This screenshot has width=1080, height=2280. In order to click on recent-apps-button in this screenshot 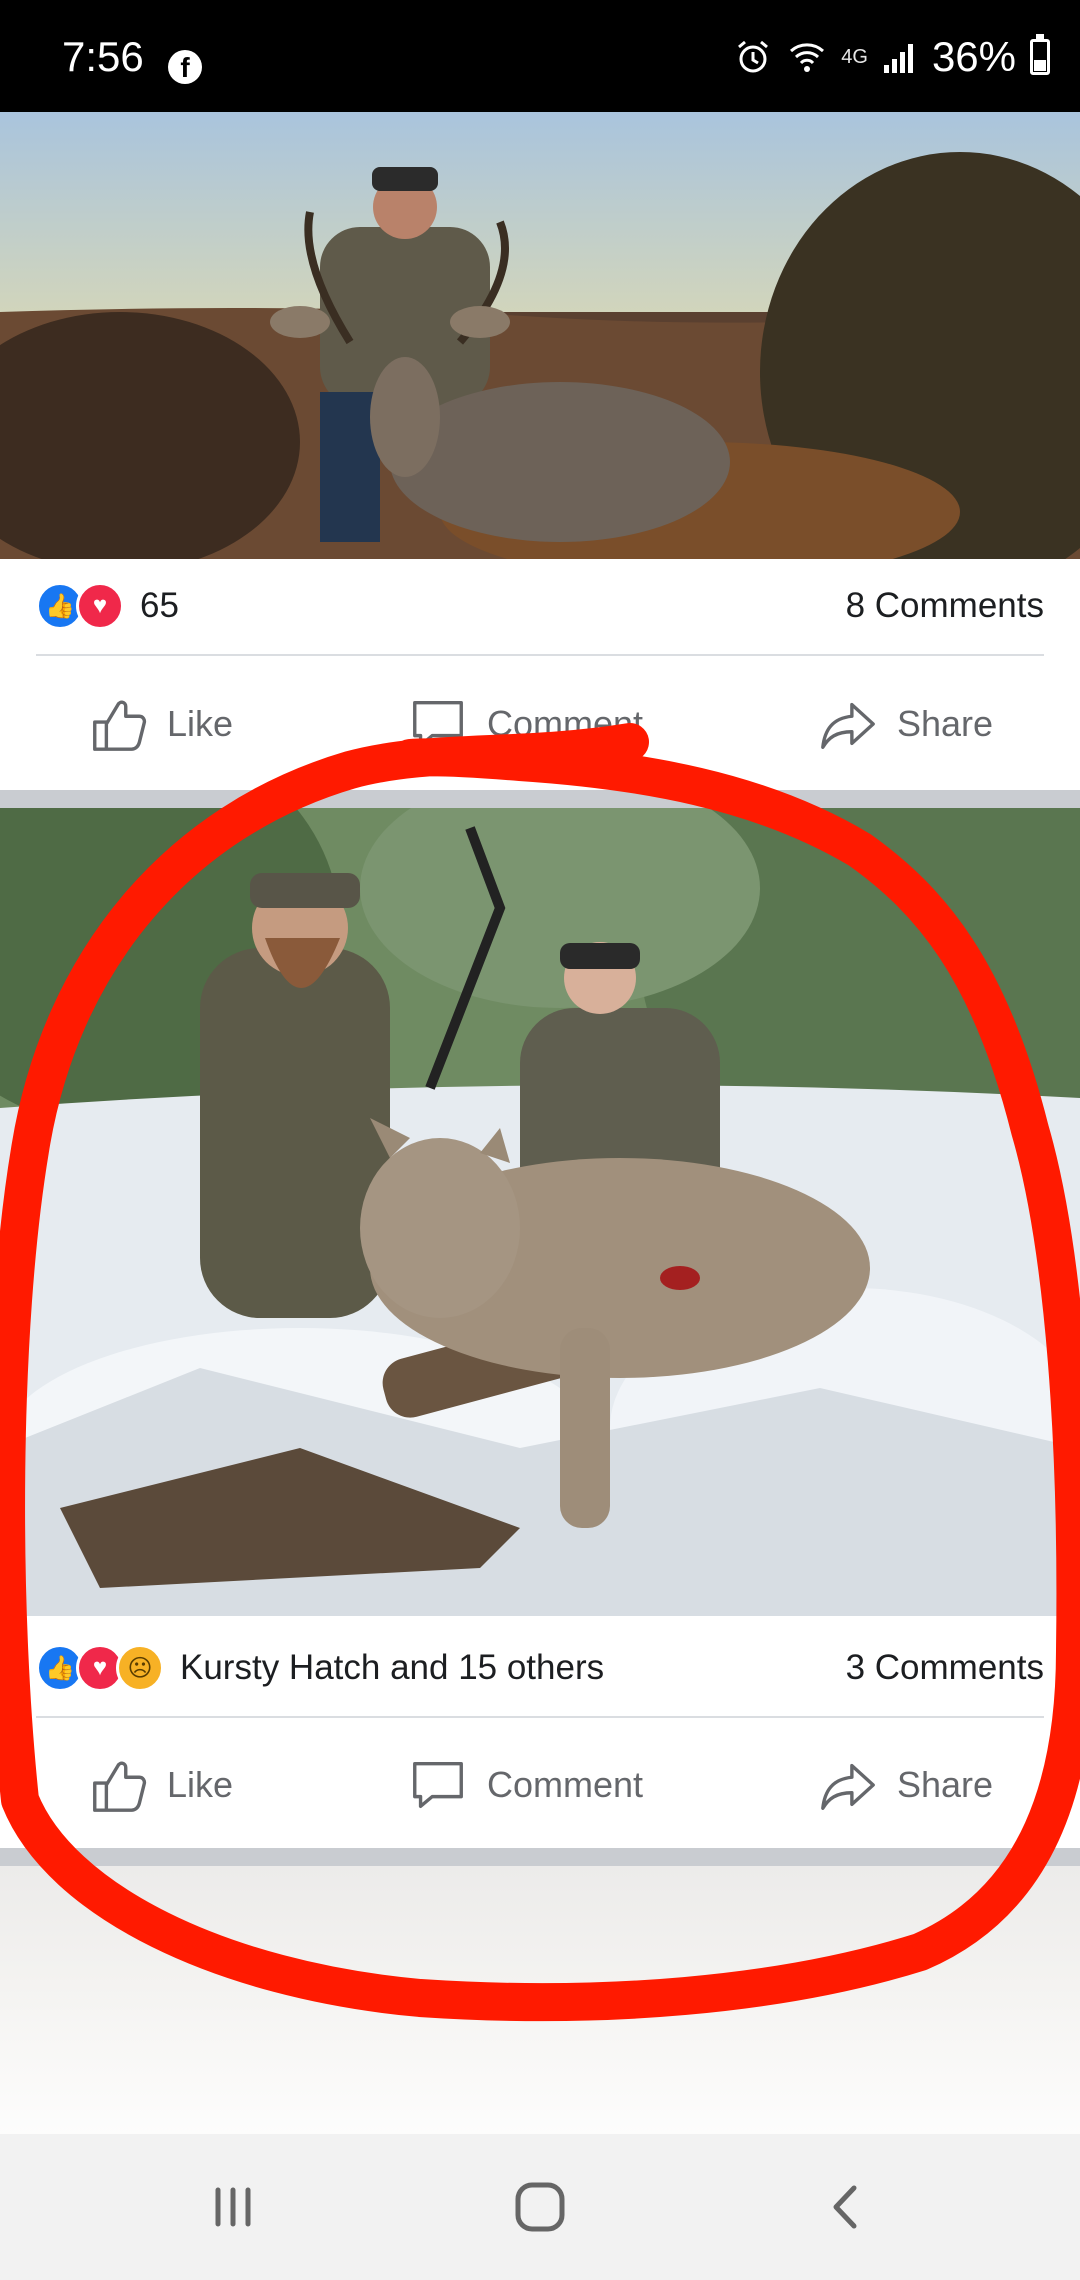, I will do `click(233, 2207)`.